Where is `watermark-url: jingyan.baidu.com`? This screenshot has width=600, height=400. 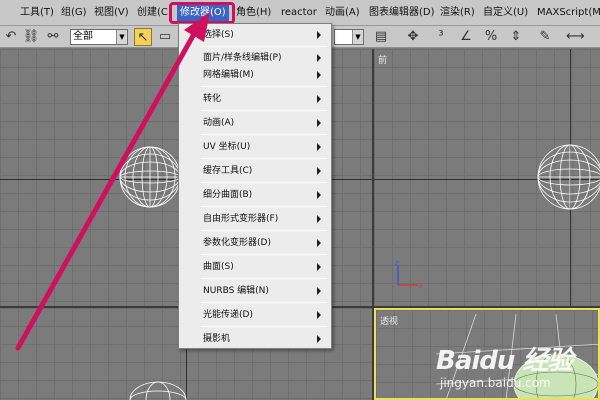 watermark-url: jingyan.baidu.com is located at coordinates (495, 383).